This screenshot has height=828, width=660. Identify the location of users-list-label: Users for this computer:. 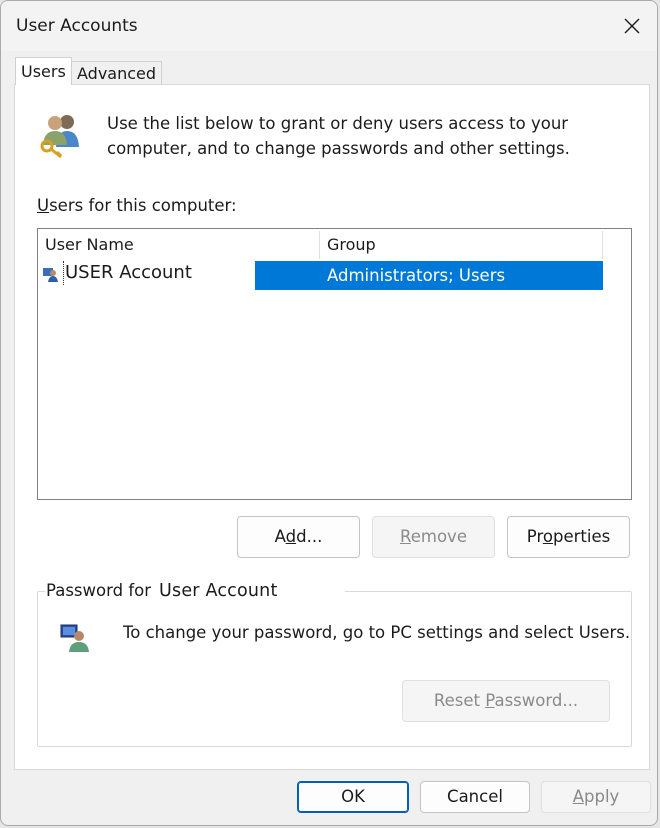
(137, 205).